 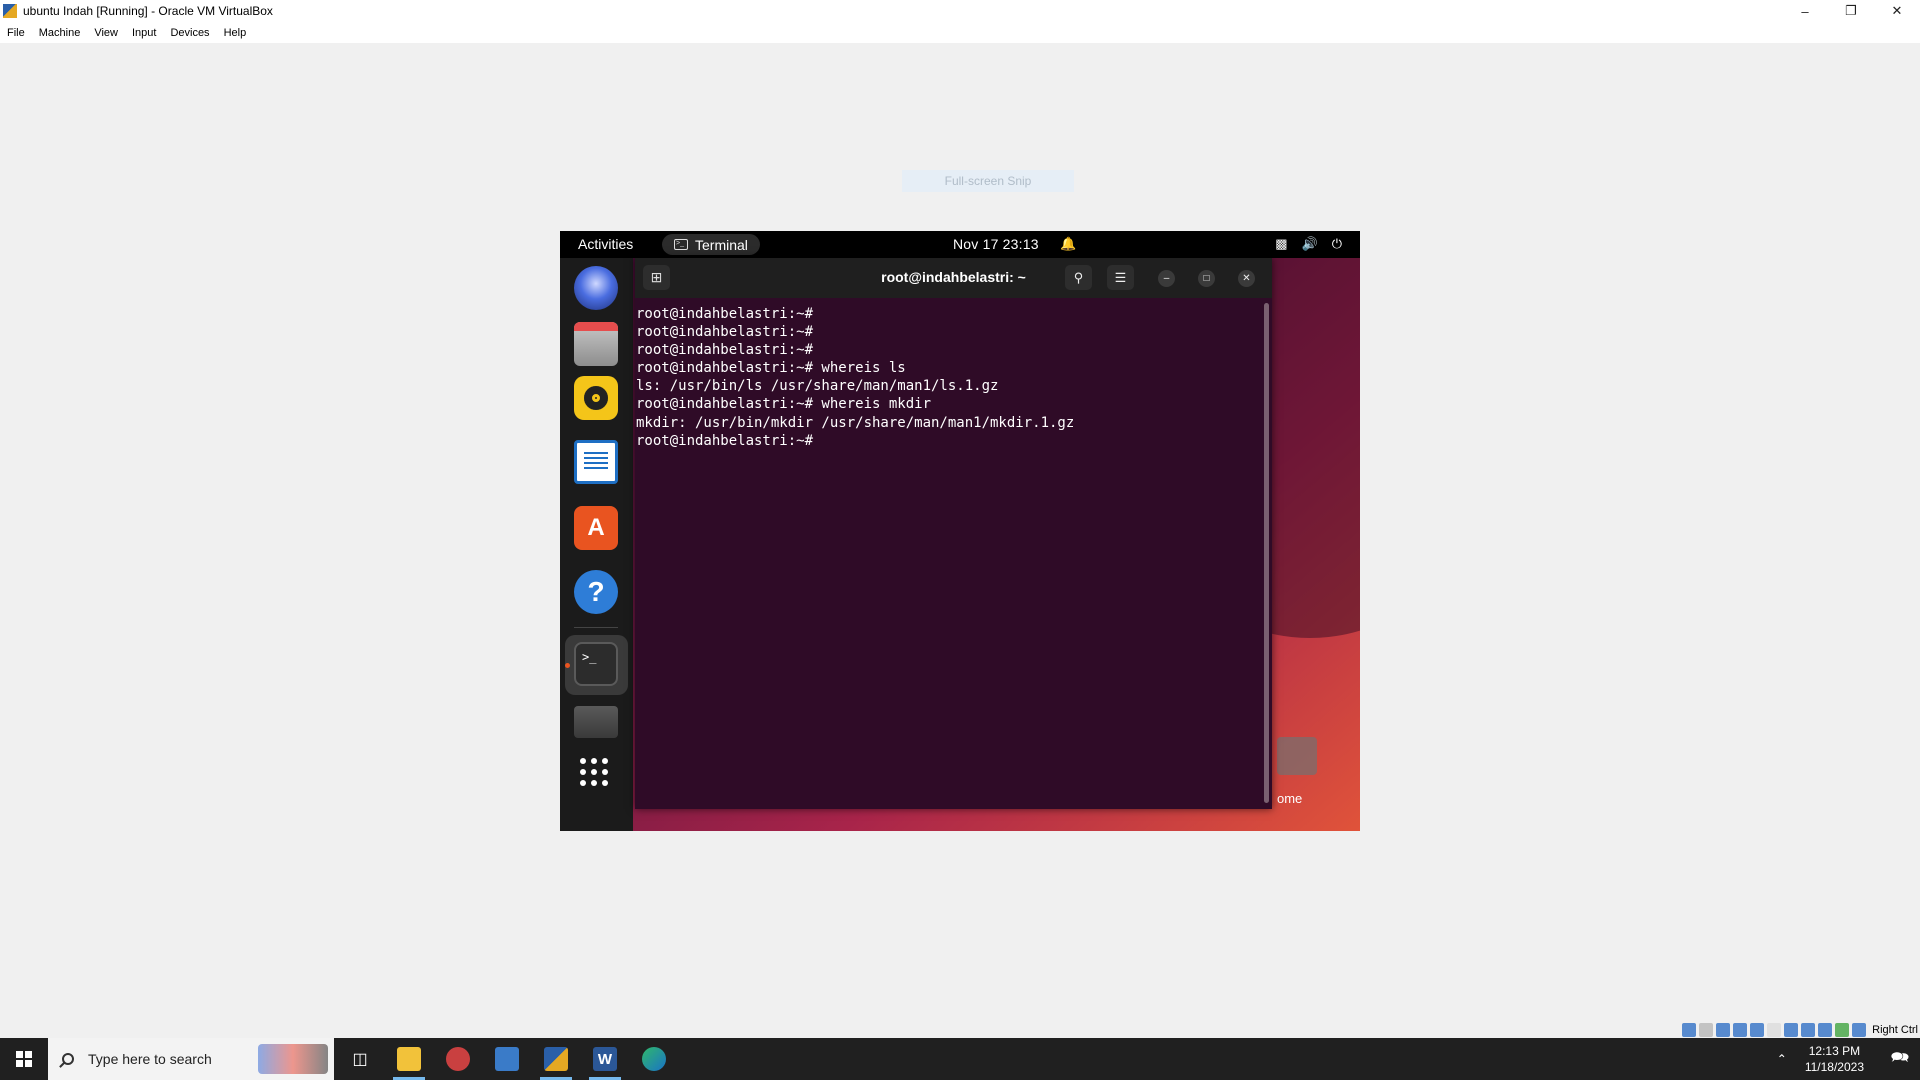 What do you see at coordinates (60, 33) in the screenshot?
I see `menu-machine: Machine` at bounding box center [60, 33].